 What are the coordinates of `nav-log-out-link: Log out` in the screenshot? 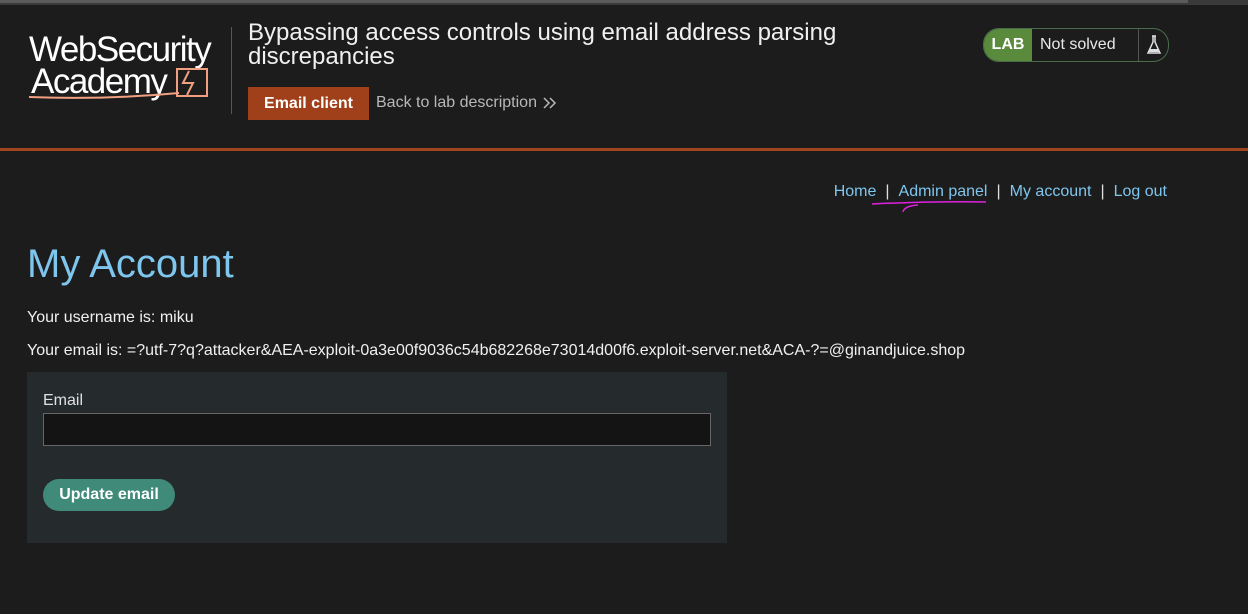 It's located at (1140, 191).